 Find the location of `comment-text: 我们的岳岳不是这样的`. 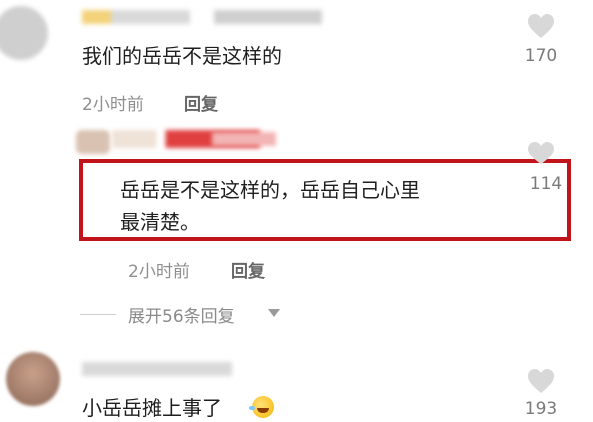

comment-text: 我们的岳岳不是这样的 is located at coordinates (182, 56).